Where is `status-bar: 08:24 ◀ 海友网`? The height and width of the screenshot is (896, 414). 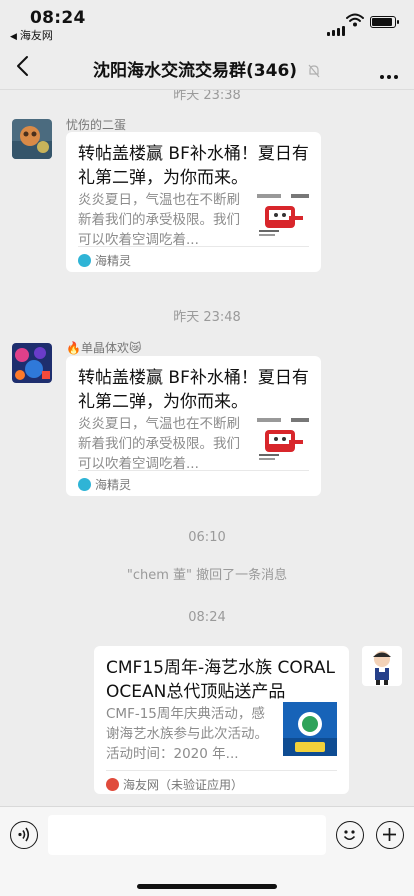
status-bar: 08:24 ◀ 海友网 is located at coordinates (207, 22).